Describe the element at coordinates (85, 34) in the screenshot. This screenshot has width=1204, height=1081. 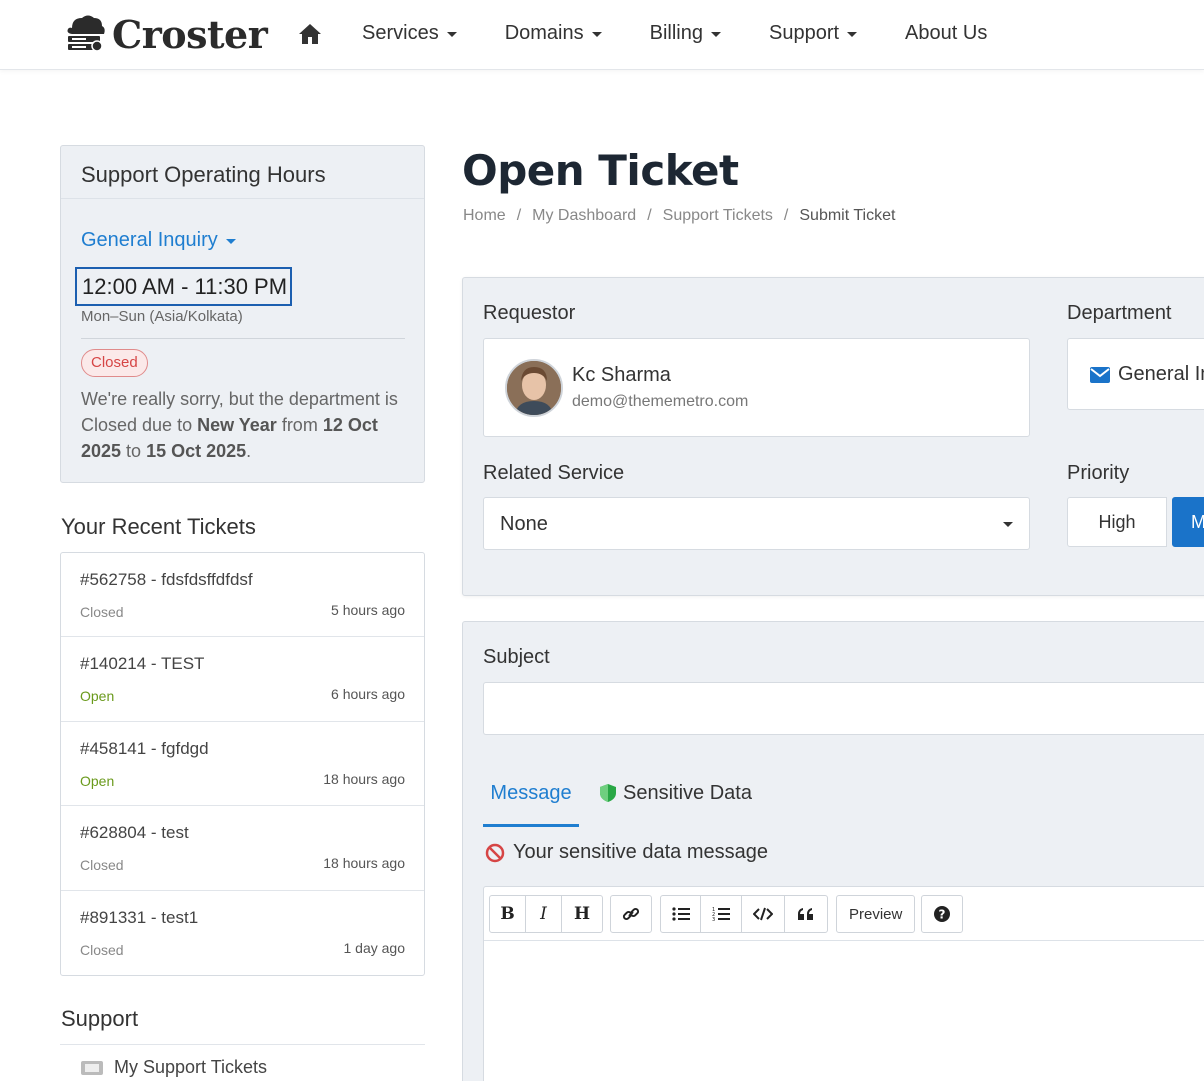
I see `cloud-server-icon` at that location.